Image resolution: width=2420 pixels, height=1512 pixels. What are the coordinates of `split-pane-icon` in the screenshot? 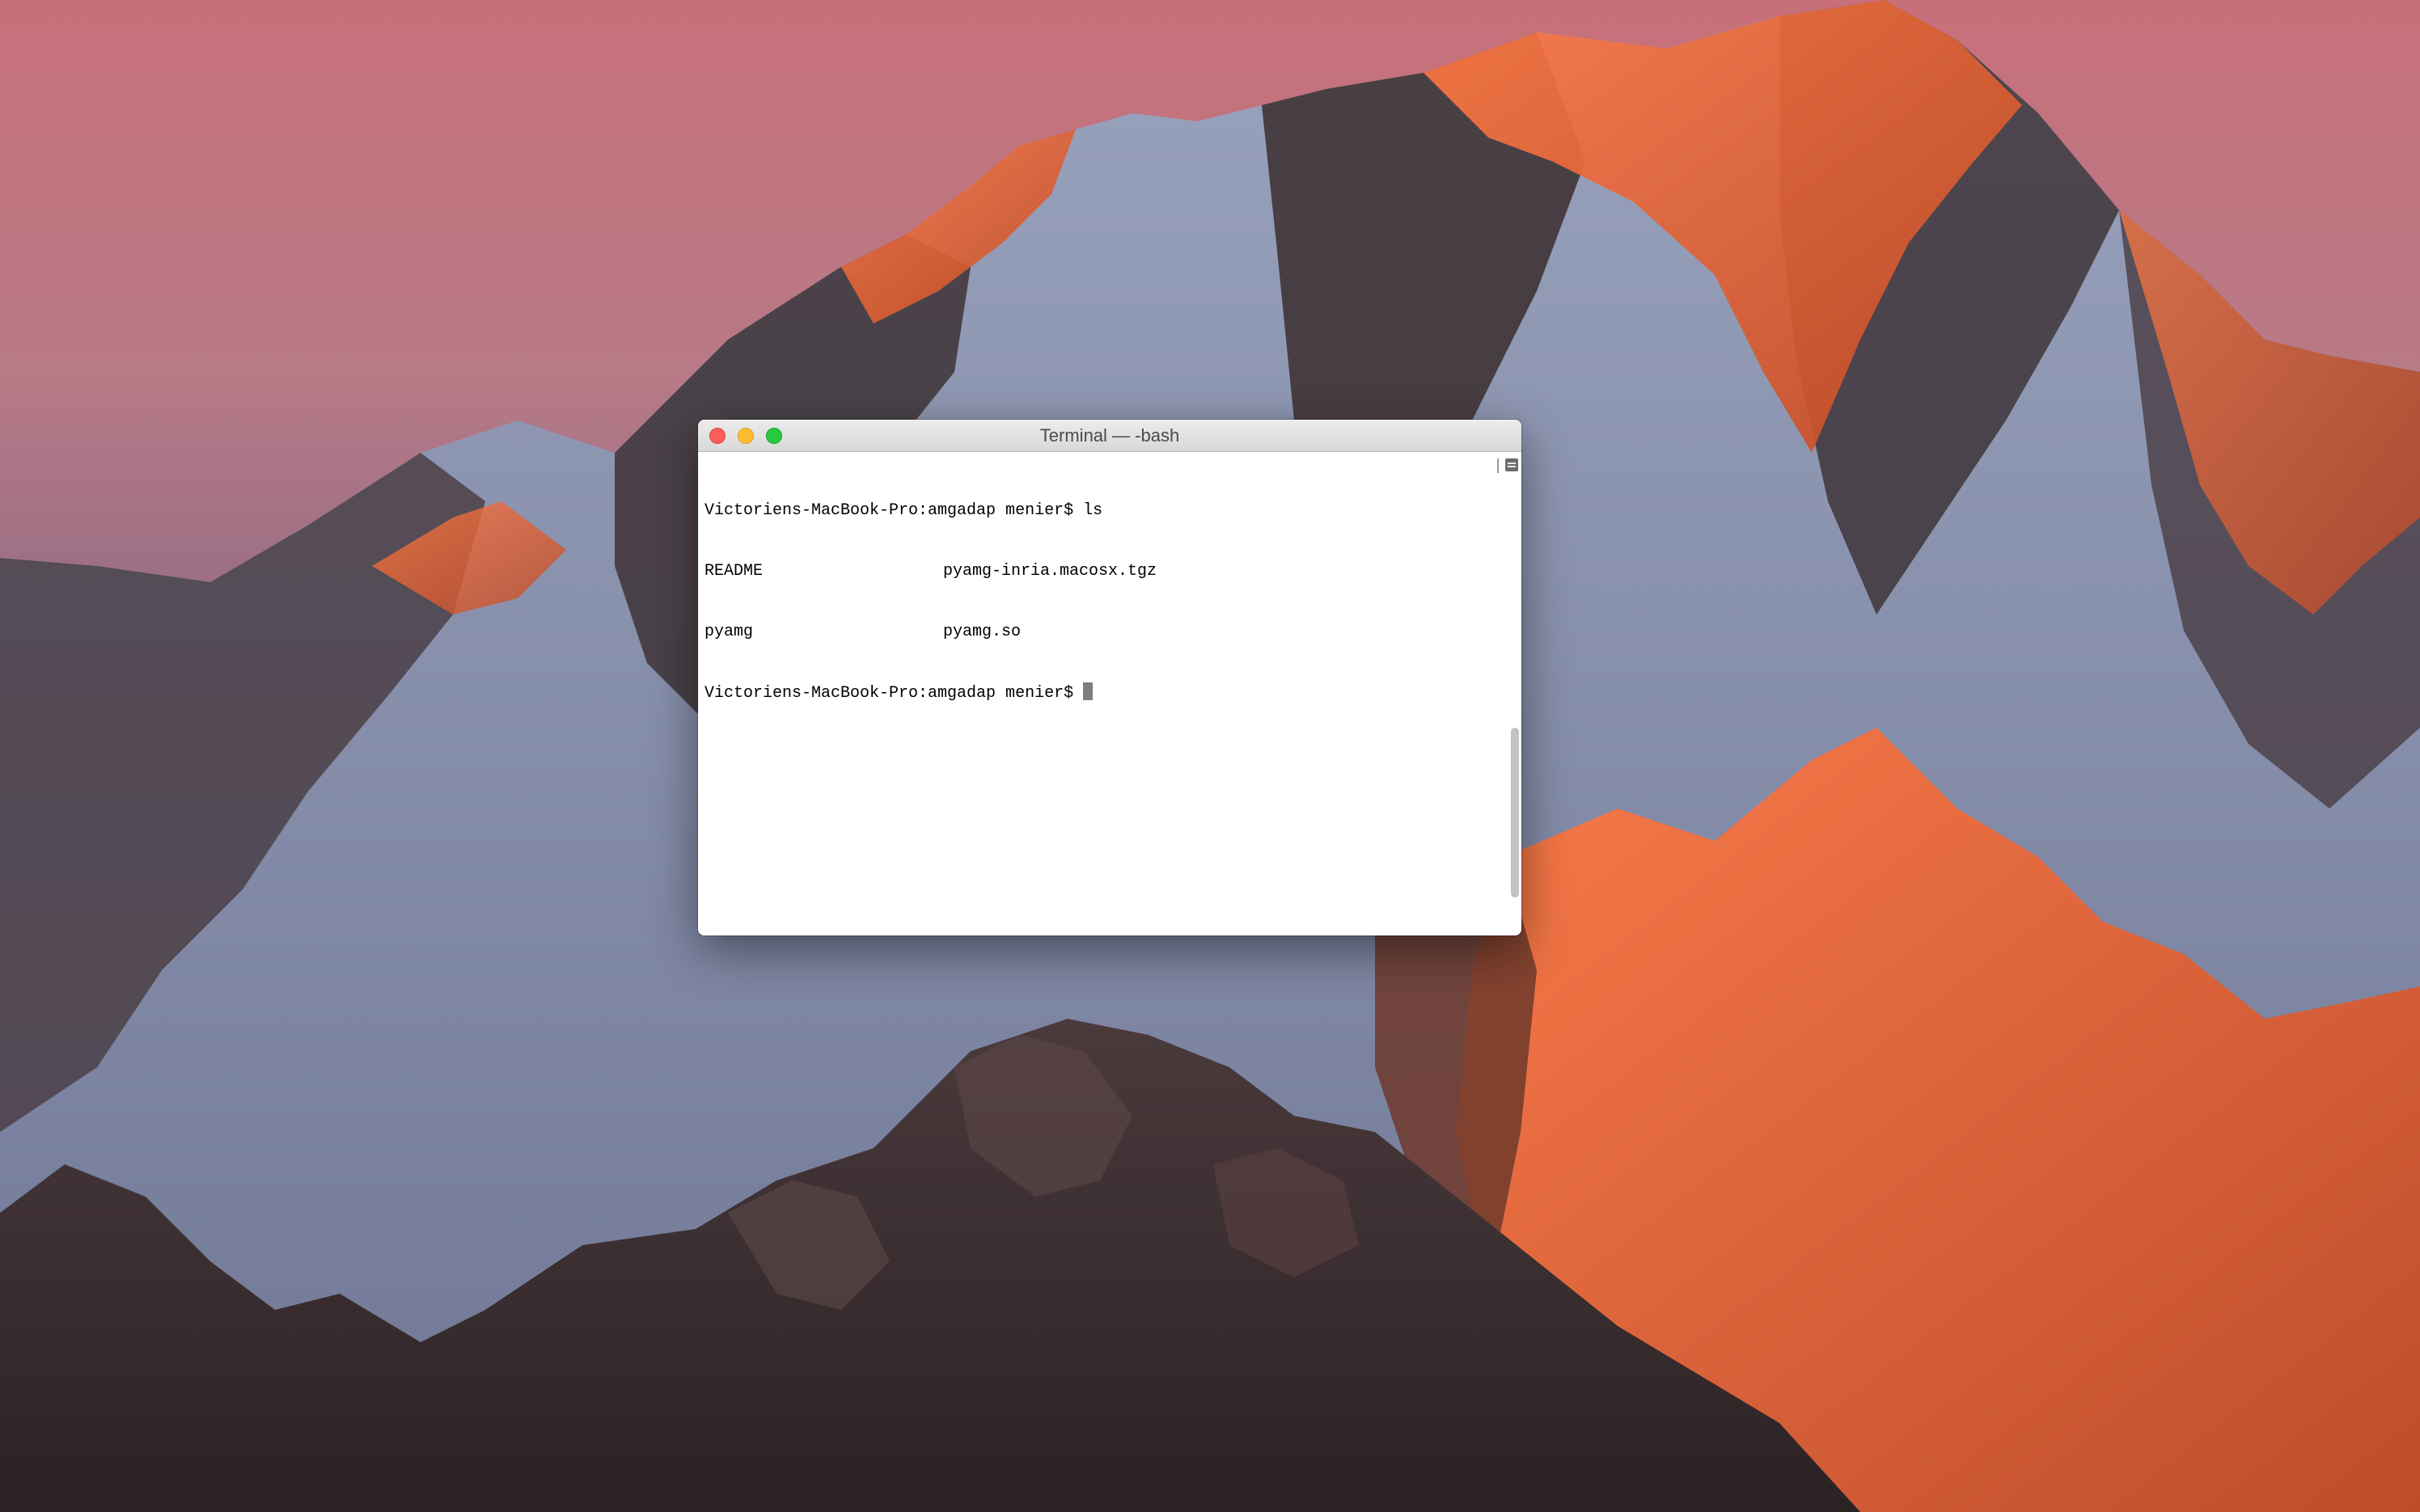 It's located at (1511, 464).